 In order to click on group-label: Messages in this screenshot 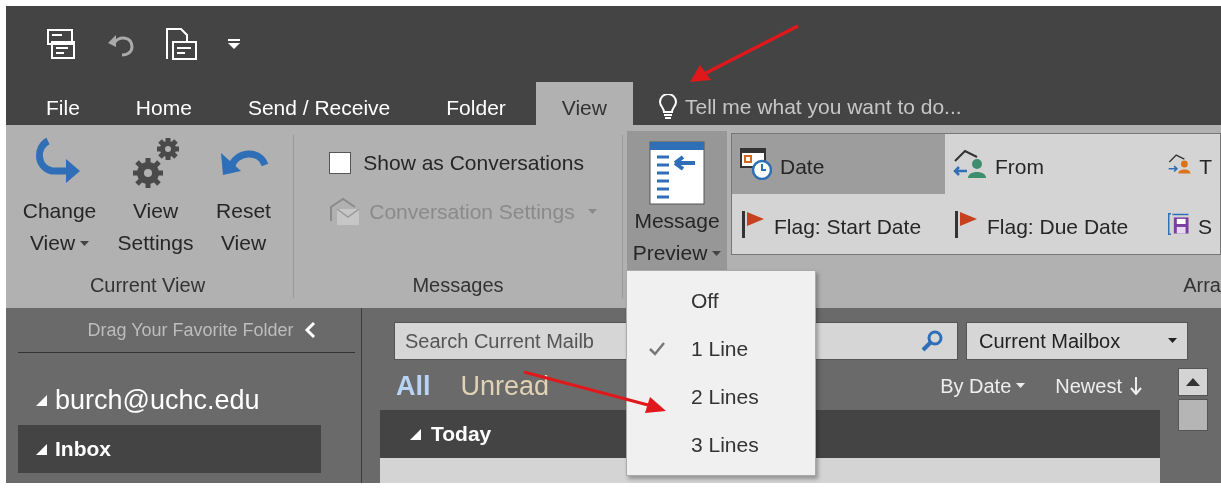, I will do `click(458, 286)`.